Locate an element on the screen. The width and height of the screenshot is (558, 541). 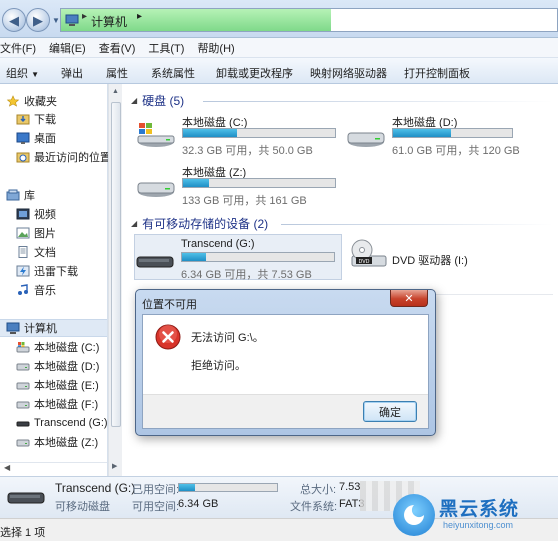
desktop-icon is located at coordinates (23, 138).